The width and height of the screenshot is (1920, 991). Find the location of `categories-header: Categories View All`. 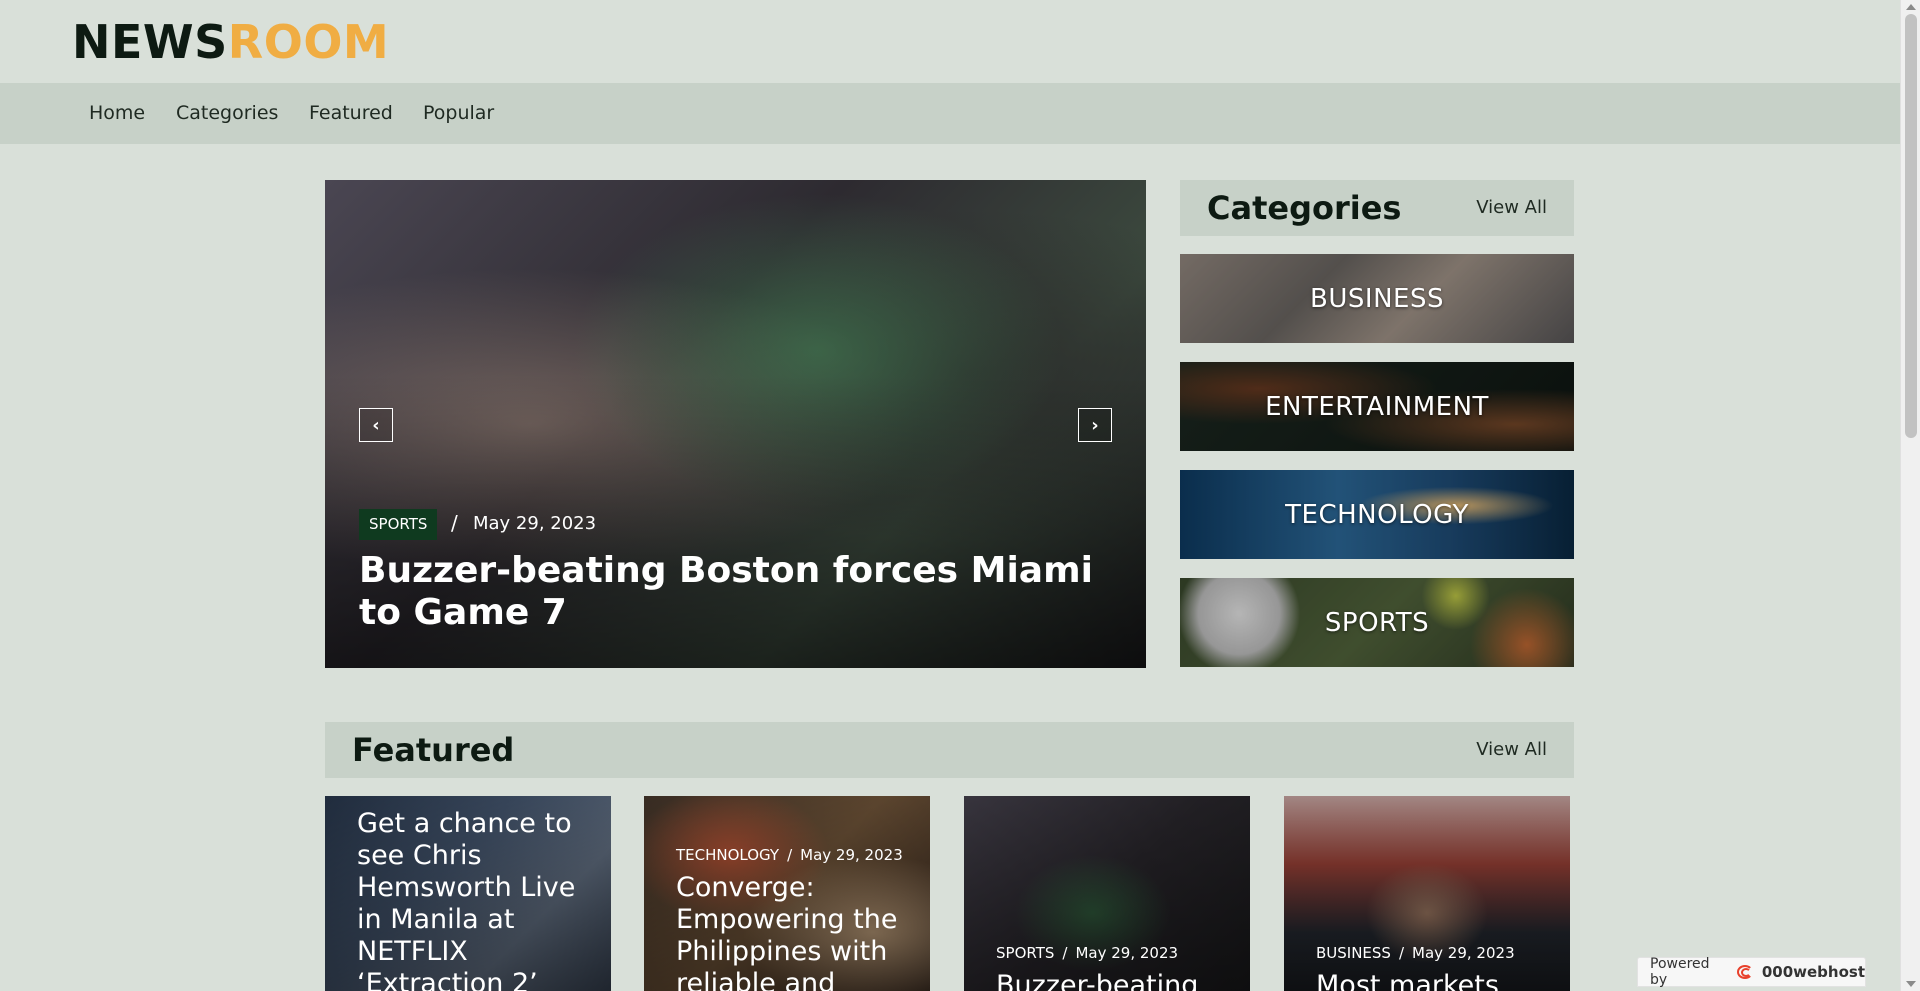

categories-header: Categories View All is located at coordinates (1377, 208).